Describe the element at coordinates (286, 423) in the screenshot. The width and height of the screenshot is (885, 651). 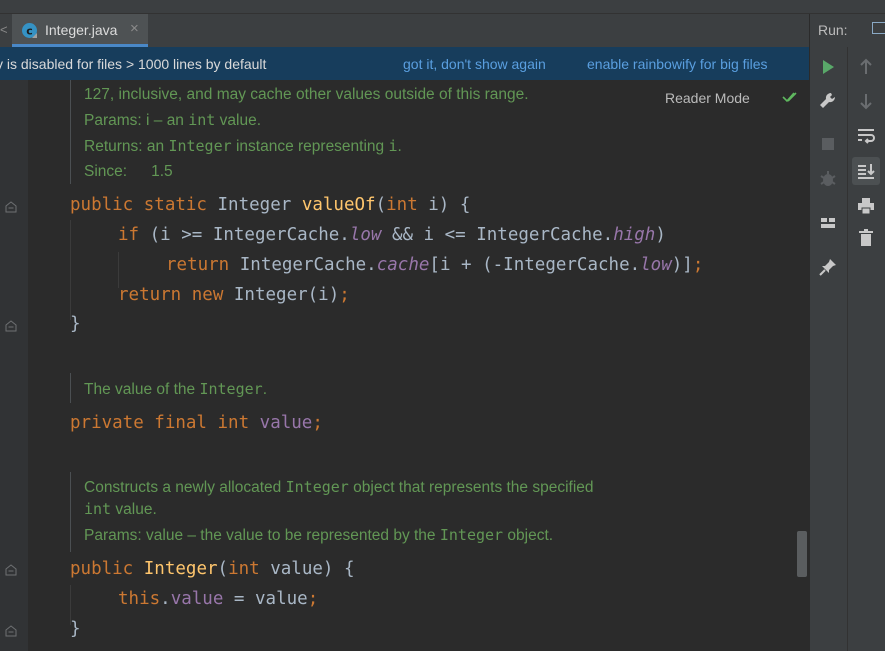
I see `field-name: value` at that location.